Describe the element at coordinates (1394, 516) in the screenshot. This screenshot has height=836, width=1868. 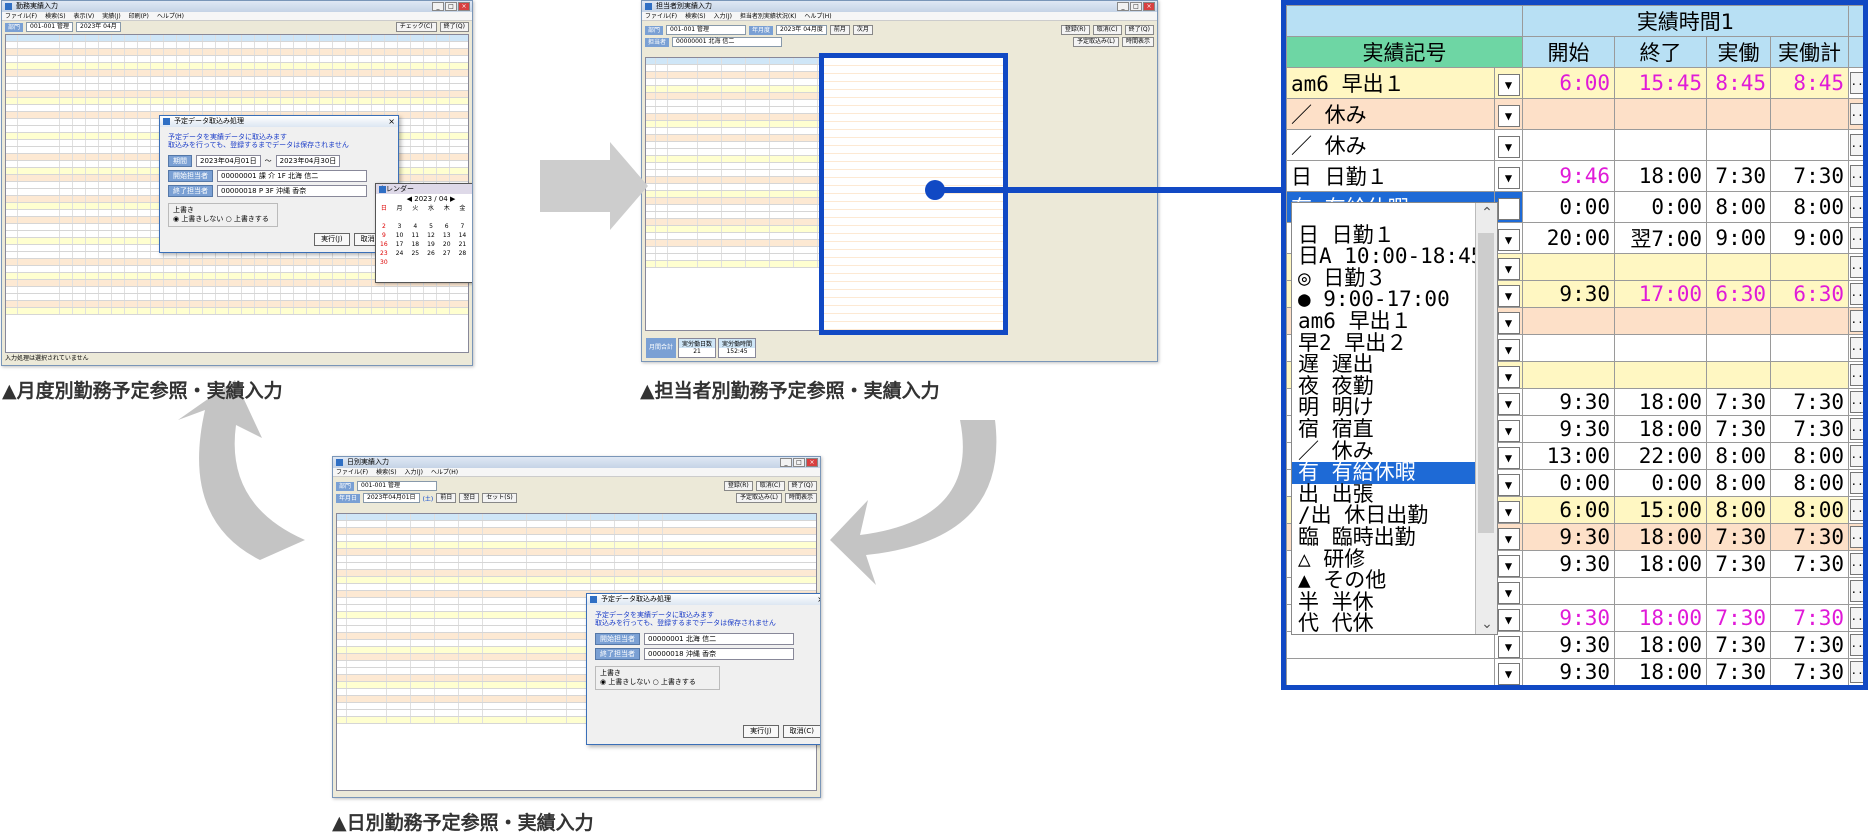
I see `dropdown-option: /出 休日出勤` at that location.